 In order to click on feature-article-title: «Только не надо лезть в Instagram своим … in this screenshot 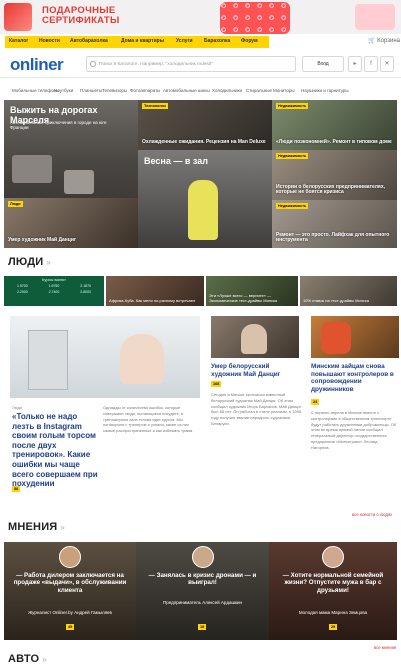, I will do `click(56, 450)`.